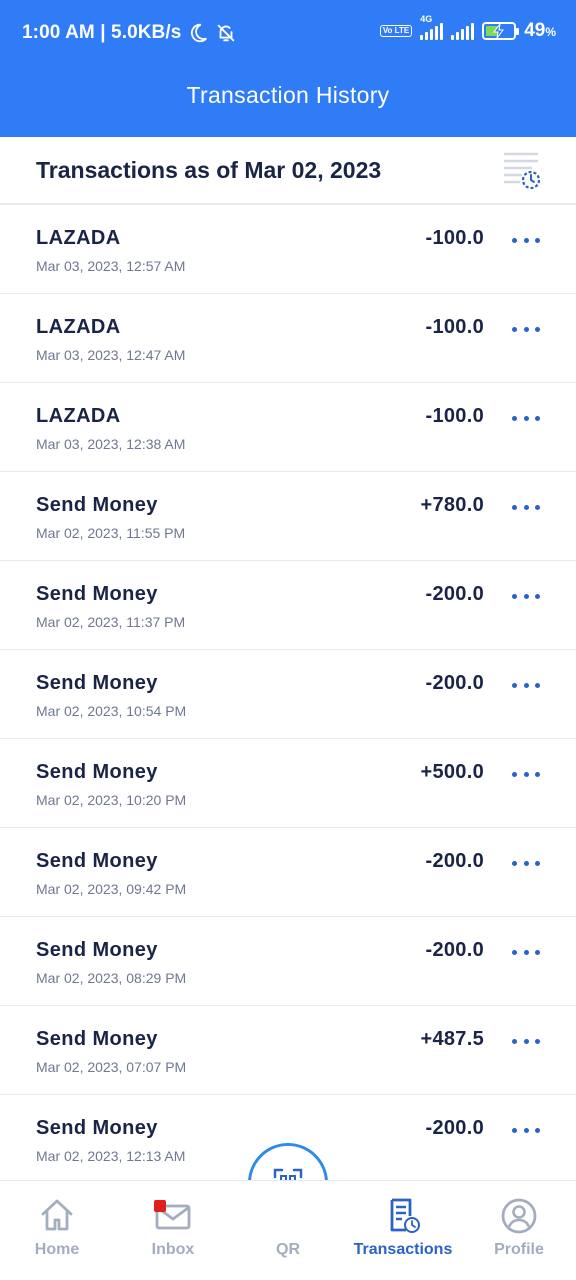  Describe the element at coordinates (288, 338) in the screenshot. I see `transaction-row: LAZADA Mar 03, 2023, 12:47 AM -100.0` at that location.